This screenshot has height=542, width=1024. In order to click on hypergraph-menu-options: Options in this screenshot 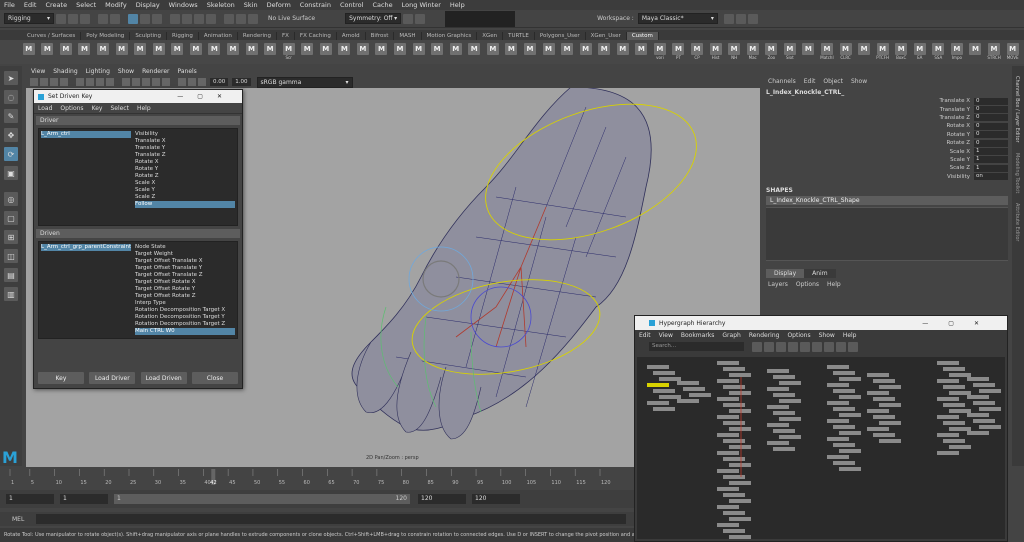, I will do `click(798, 335)`.